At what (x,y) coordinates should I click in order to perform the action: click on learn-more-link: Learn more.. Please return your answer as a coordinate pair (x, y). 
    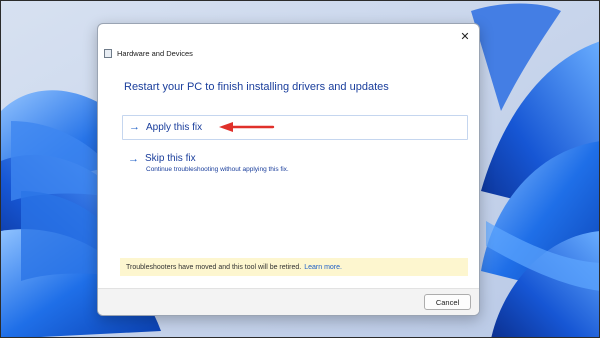
    Looking at the image, I should click on (323, 267).